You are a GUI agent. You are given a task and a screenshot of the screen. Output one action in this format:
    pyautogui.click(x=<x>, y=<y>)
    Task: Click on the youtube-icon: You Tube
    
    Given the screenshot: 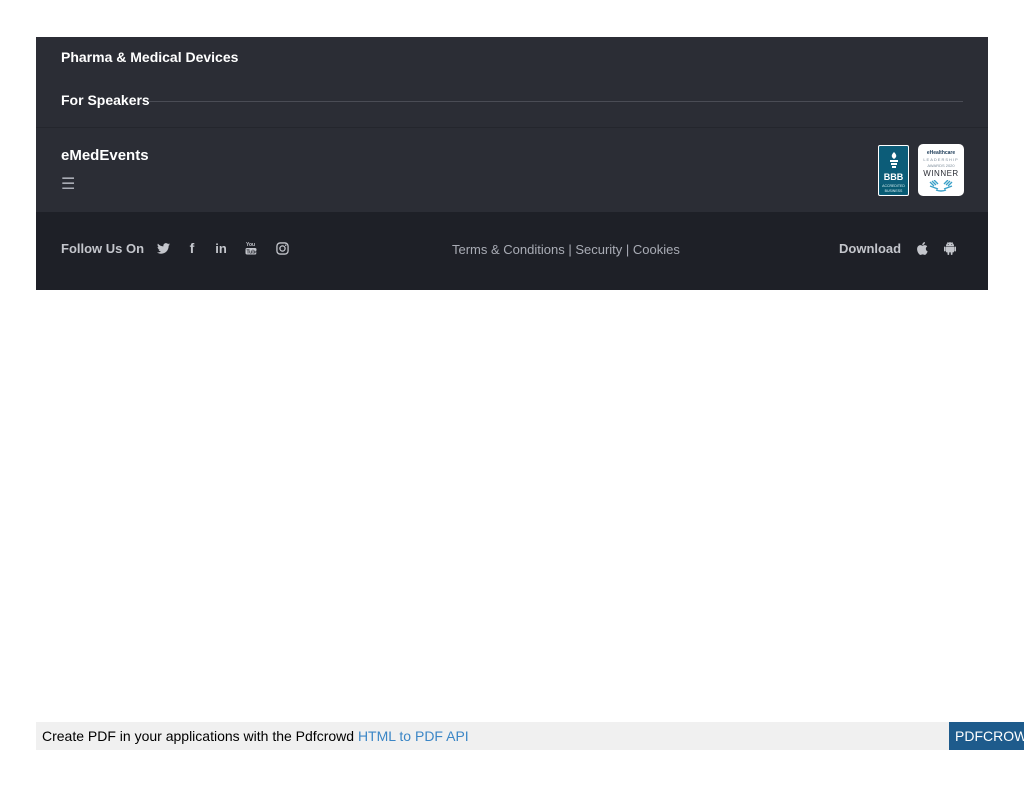 What is the action you would take?
    pyautogui.click(x=251, y=248)
    